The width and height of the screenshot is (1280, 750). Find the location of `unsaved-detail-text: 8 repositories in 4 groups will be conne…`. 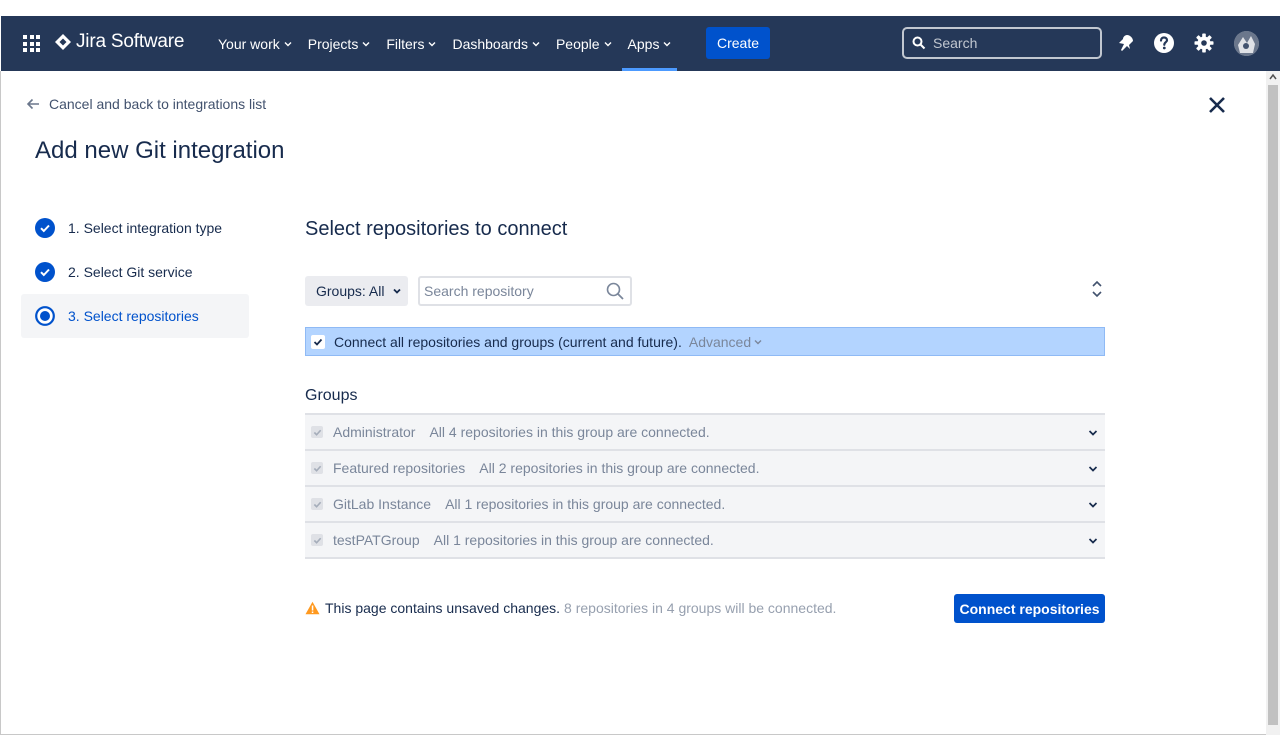

unsaved-detail-text: 8 repositories in 4 groups will be conne… is located at coordinates (700, 608).